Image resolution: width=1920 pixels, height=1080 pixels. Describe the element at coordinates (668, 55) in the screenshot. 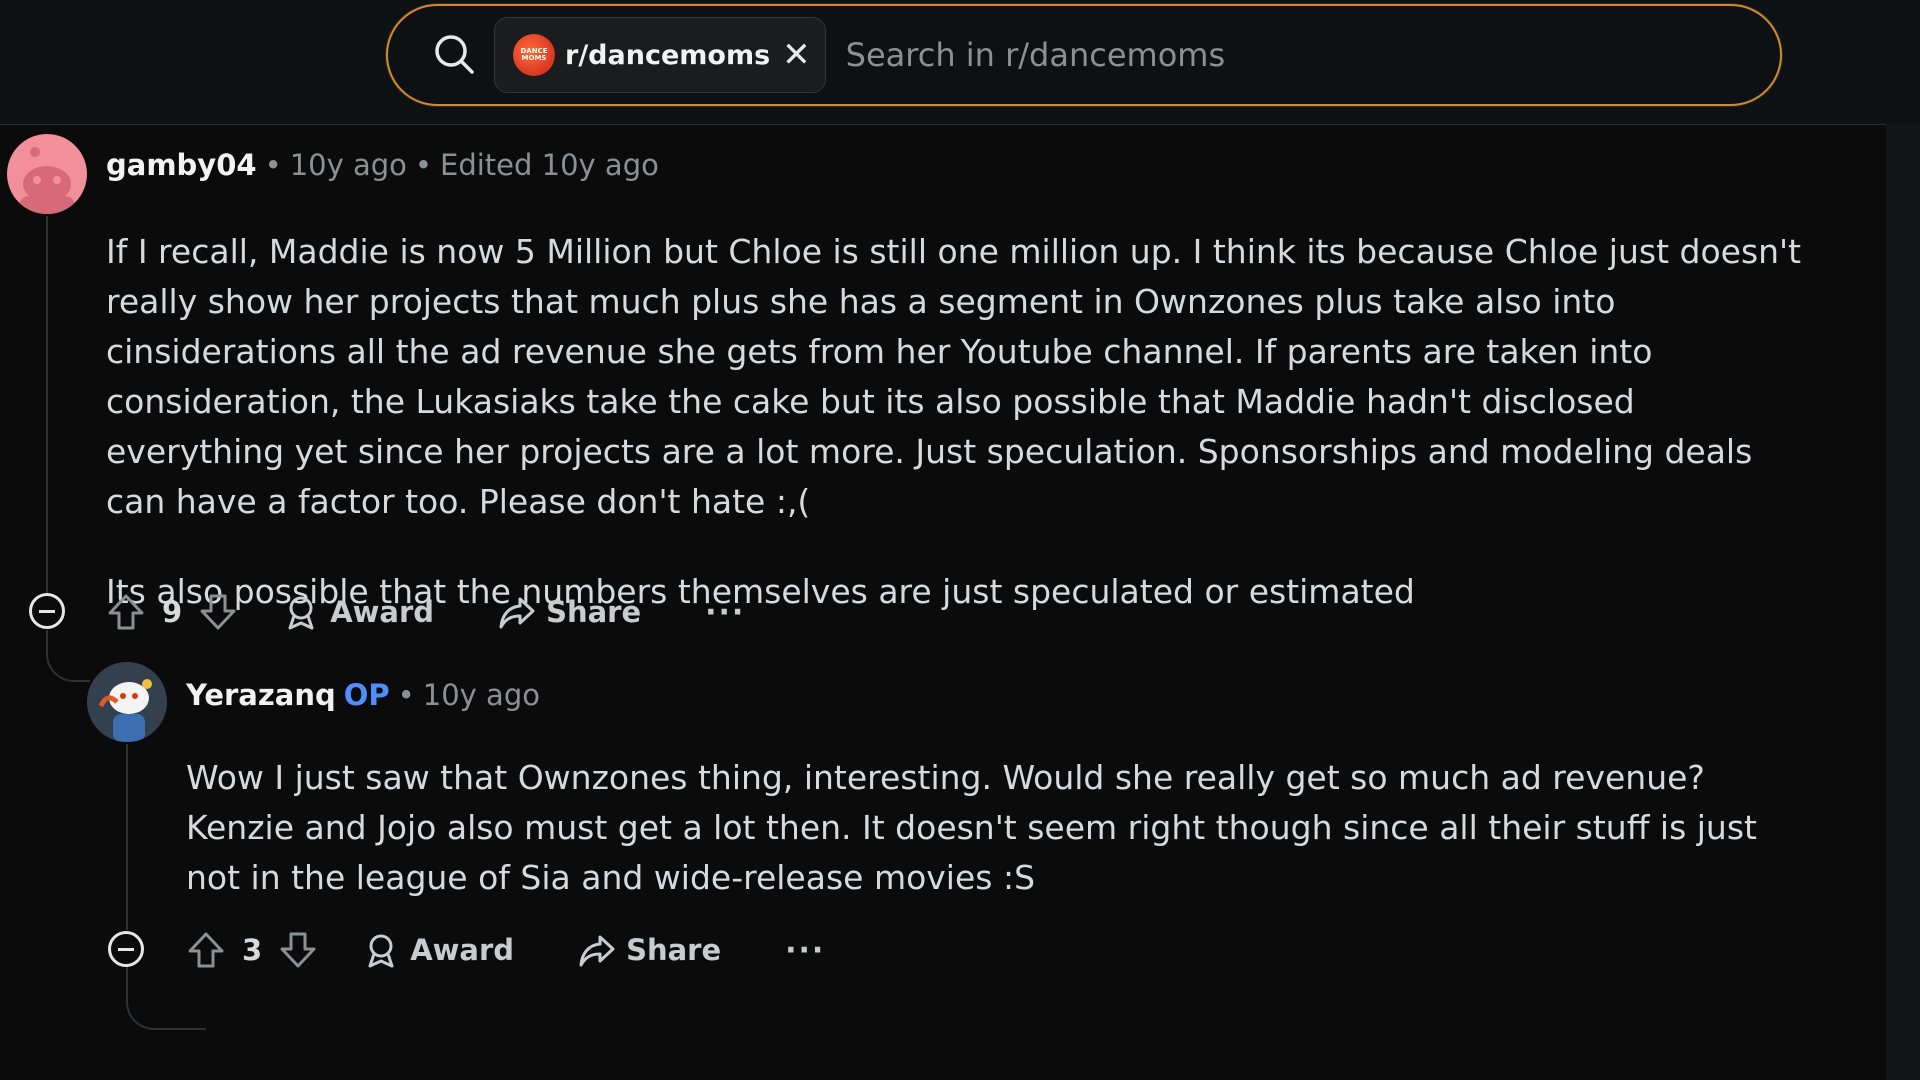

I see `community-chip-label: r/dancemoms` at that location.